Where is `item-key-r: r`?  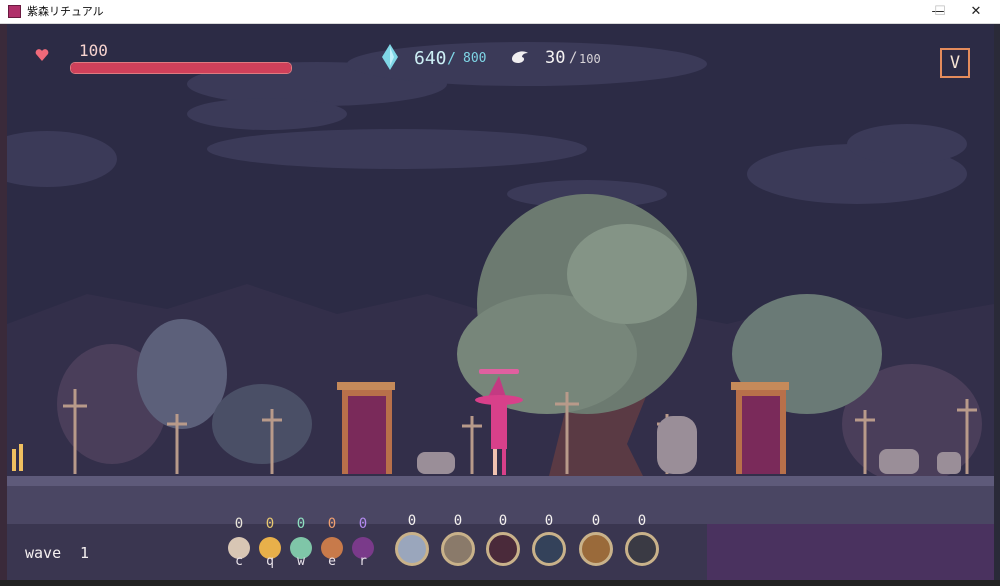
item-key-r: r is located at coordinates (363, 561).